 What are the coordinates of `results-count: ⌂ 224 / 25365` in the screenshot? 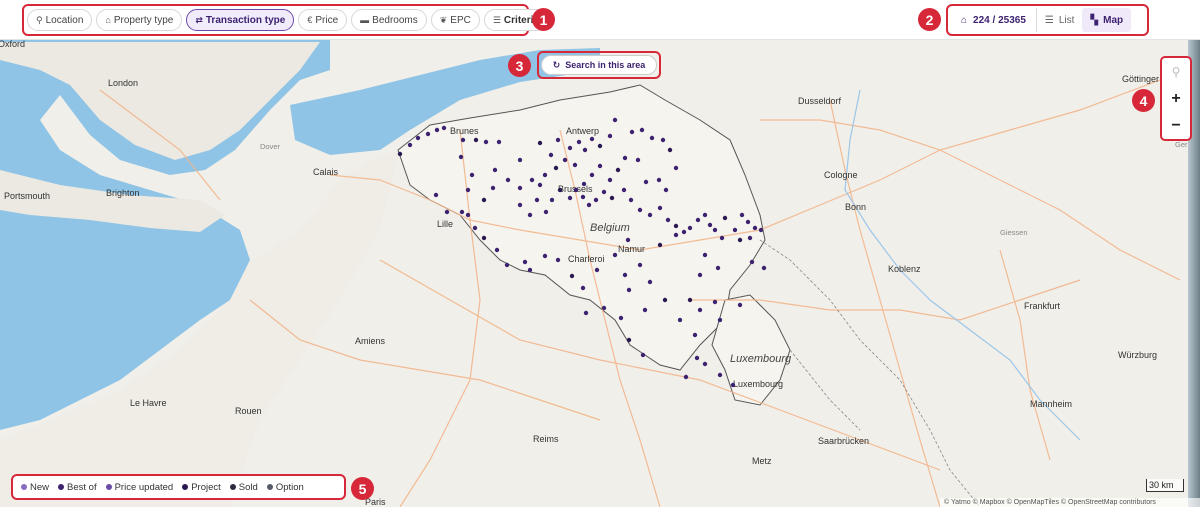 It's located at (994, 20).